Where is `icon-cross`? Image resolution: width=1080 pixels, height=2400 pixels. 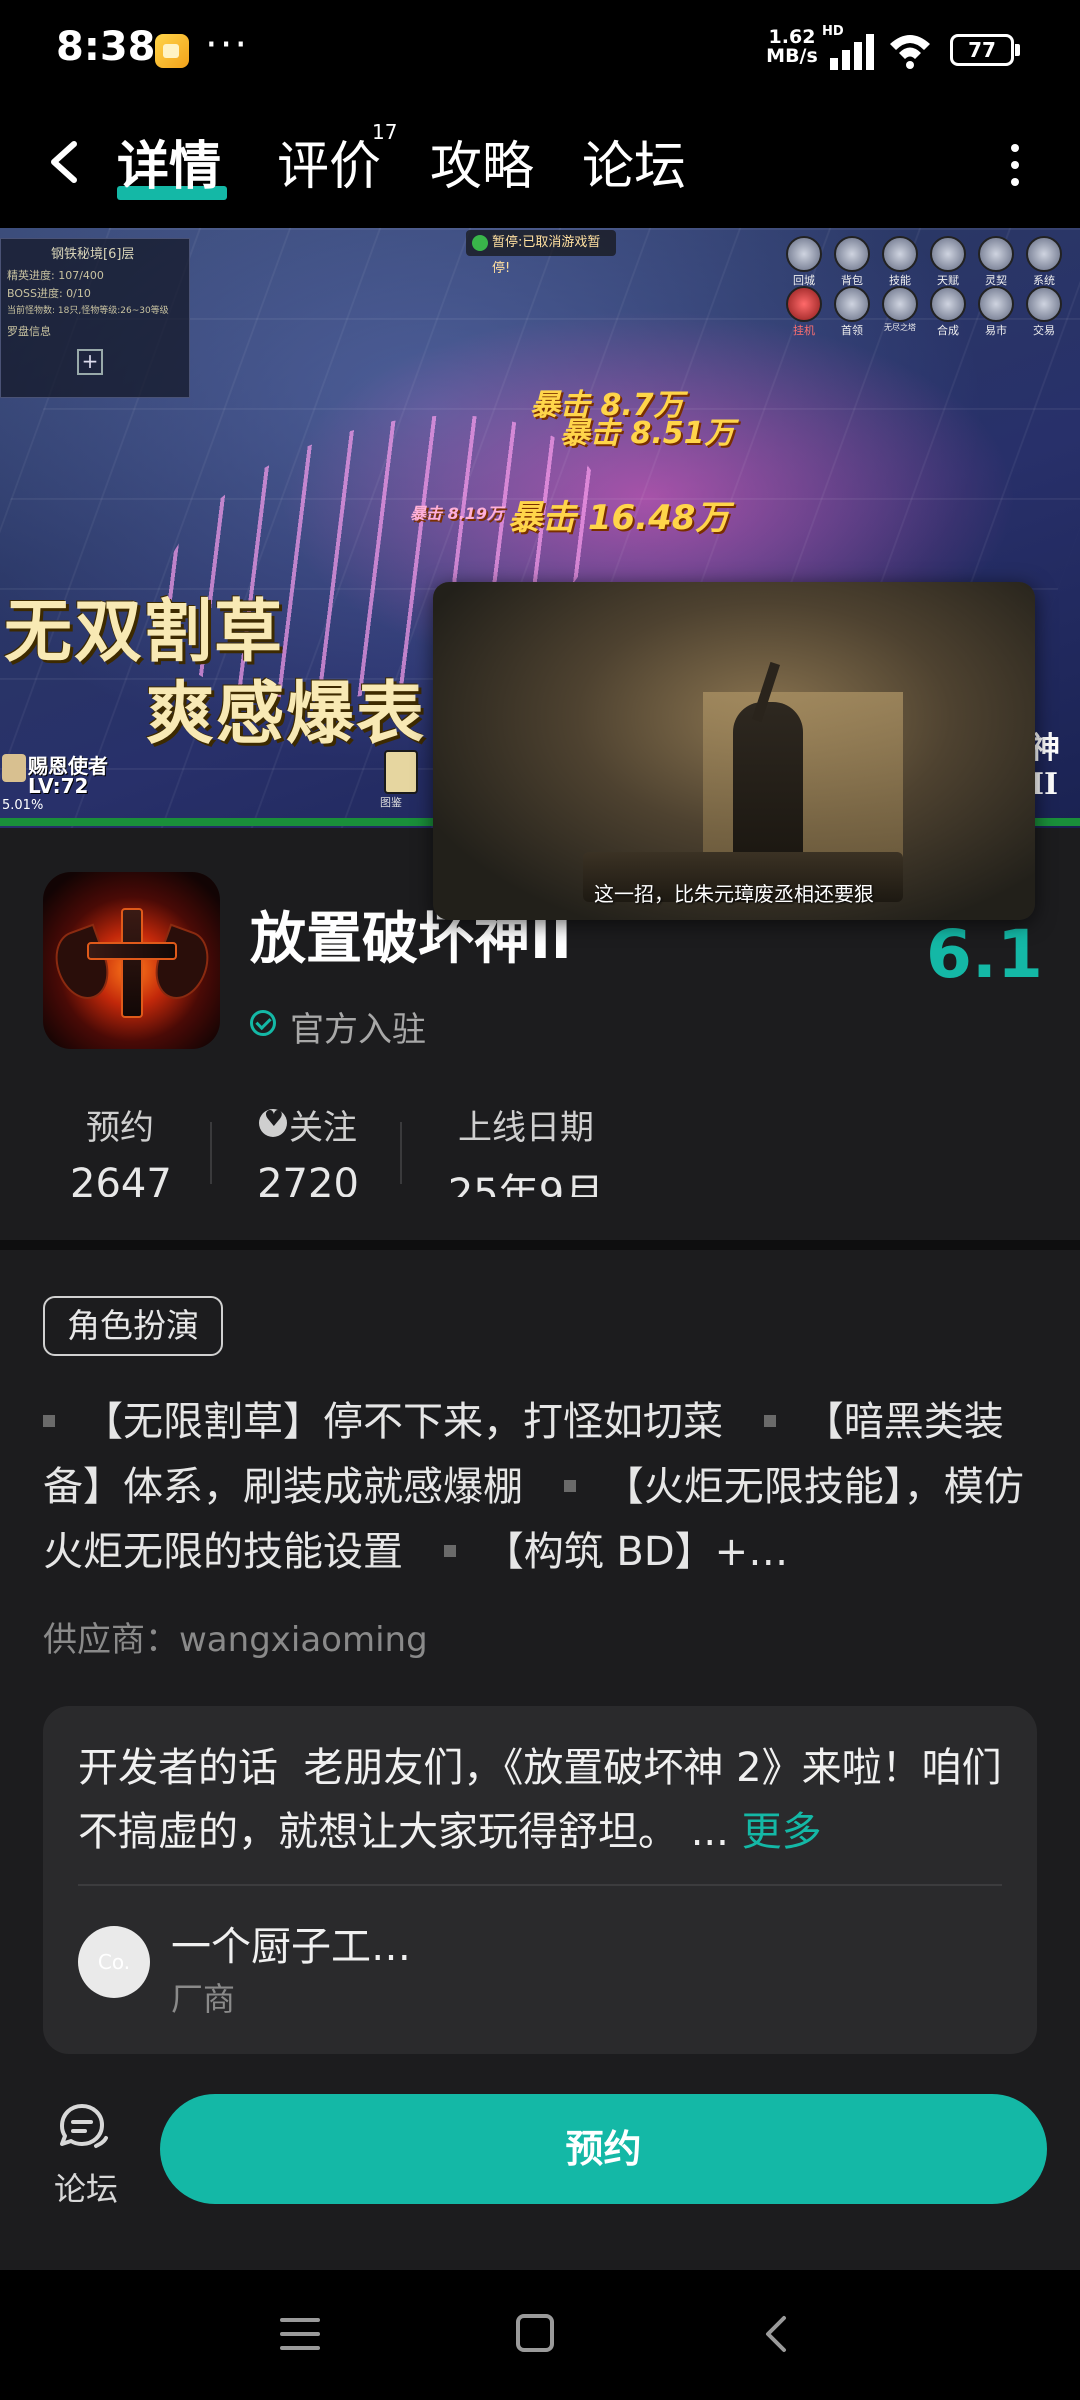 icon-cross is located at coordinates (132, 963).